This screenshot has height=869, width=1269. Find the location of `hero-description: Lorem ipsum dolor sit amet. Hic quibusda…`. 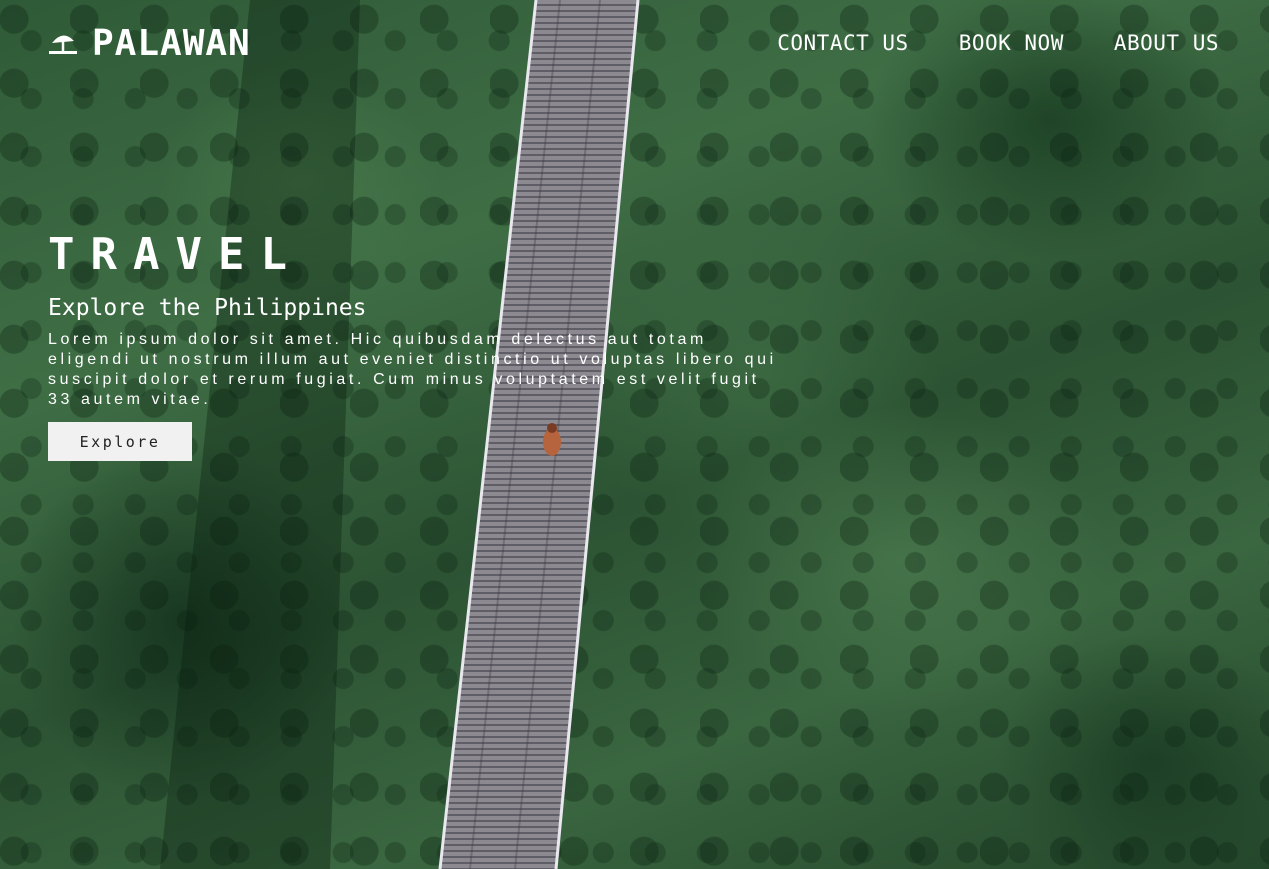

hero-description: Lorem ipsum dolor sit amet. Hic quibusda… is located at coordinates (412, 369).